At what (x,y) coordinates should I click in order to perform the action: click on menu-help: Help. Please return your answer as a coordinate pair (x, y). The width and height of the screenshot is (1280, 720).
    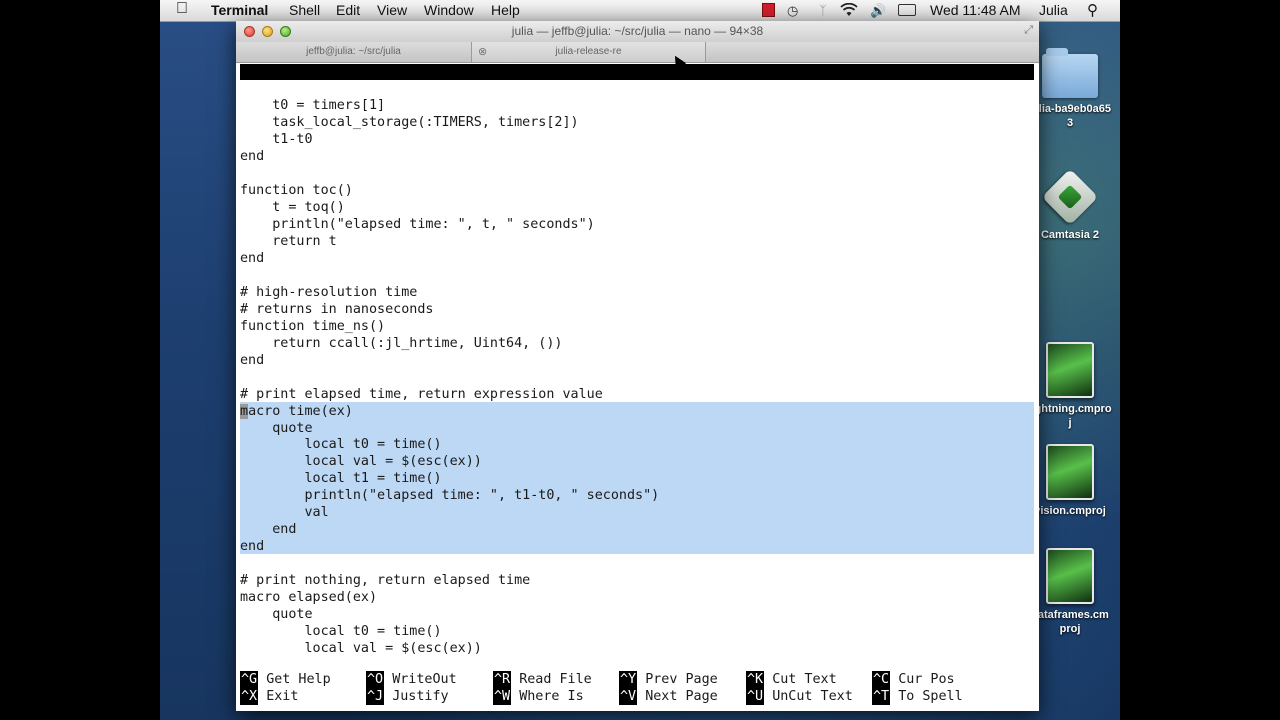
    Looking at the image, I should click on (505, 10).